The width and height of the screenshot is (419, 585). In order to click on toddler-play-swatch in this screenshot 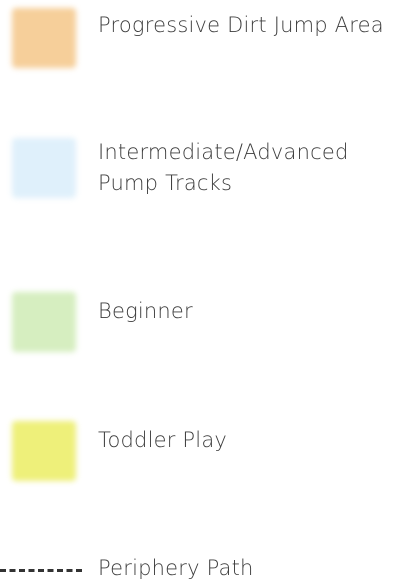, I will do `click(44, 451)`.